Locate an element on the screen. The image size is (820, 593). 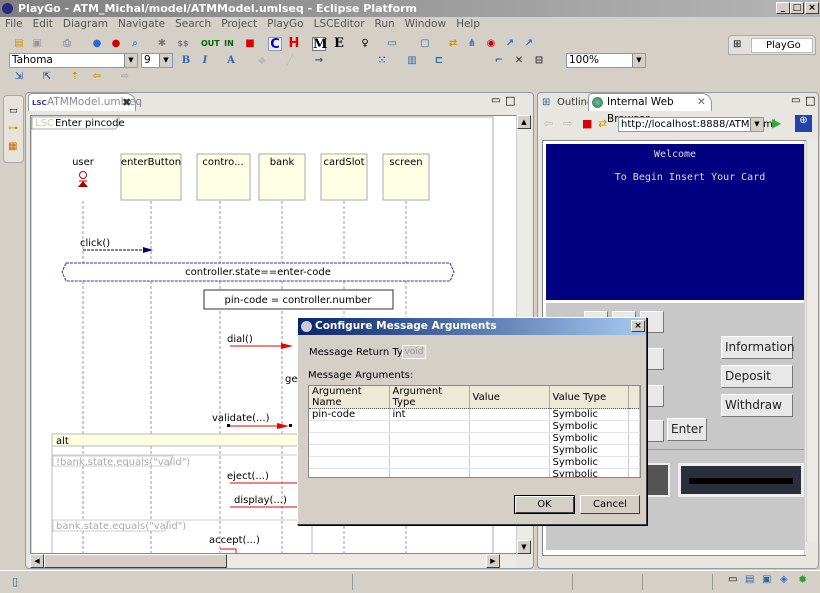
window-icon: ▢ is located at coordinates (425, 44).